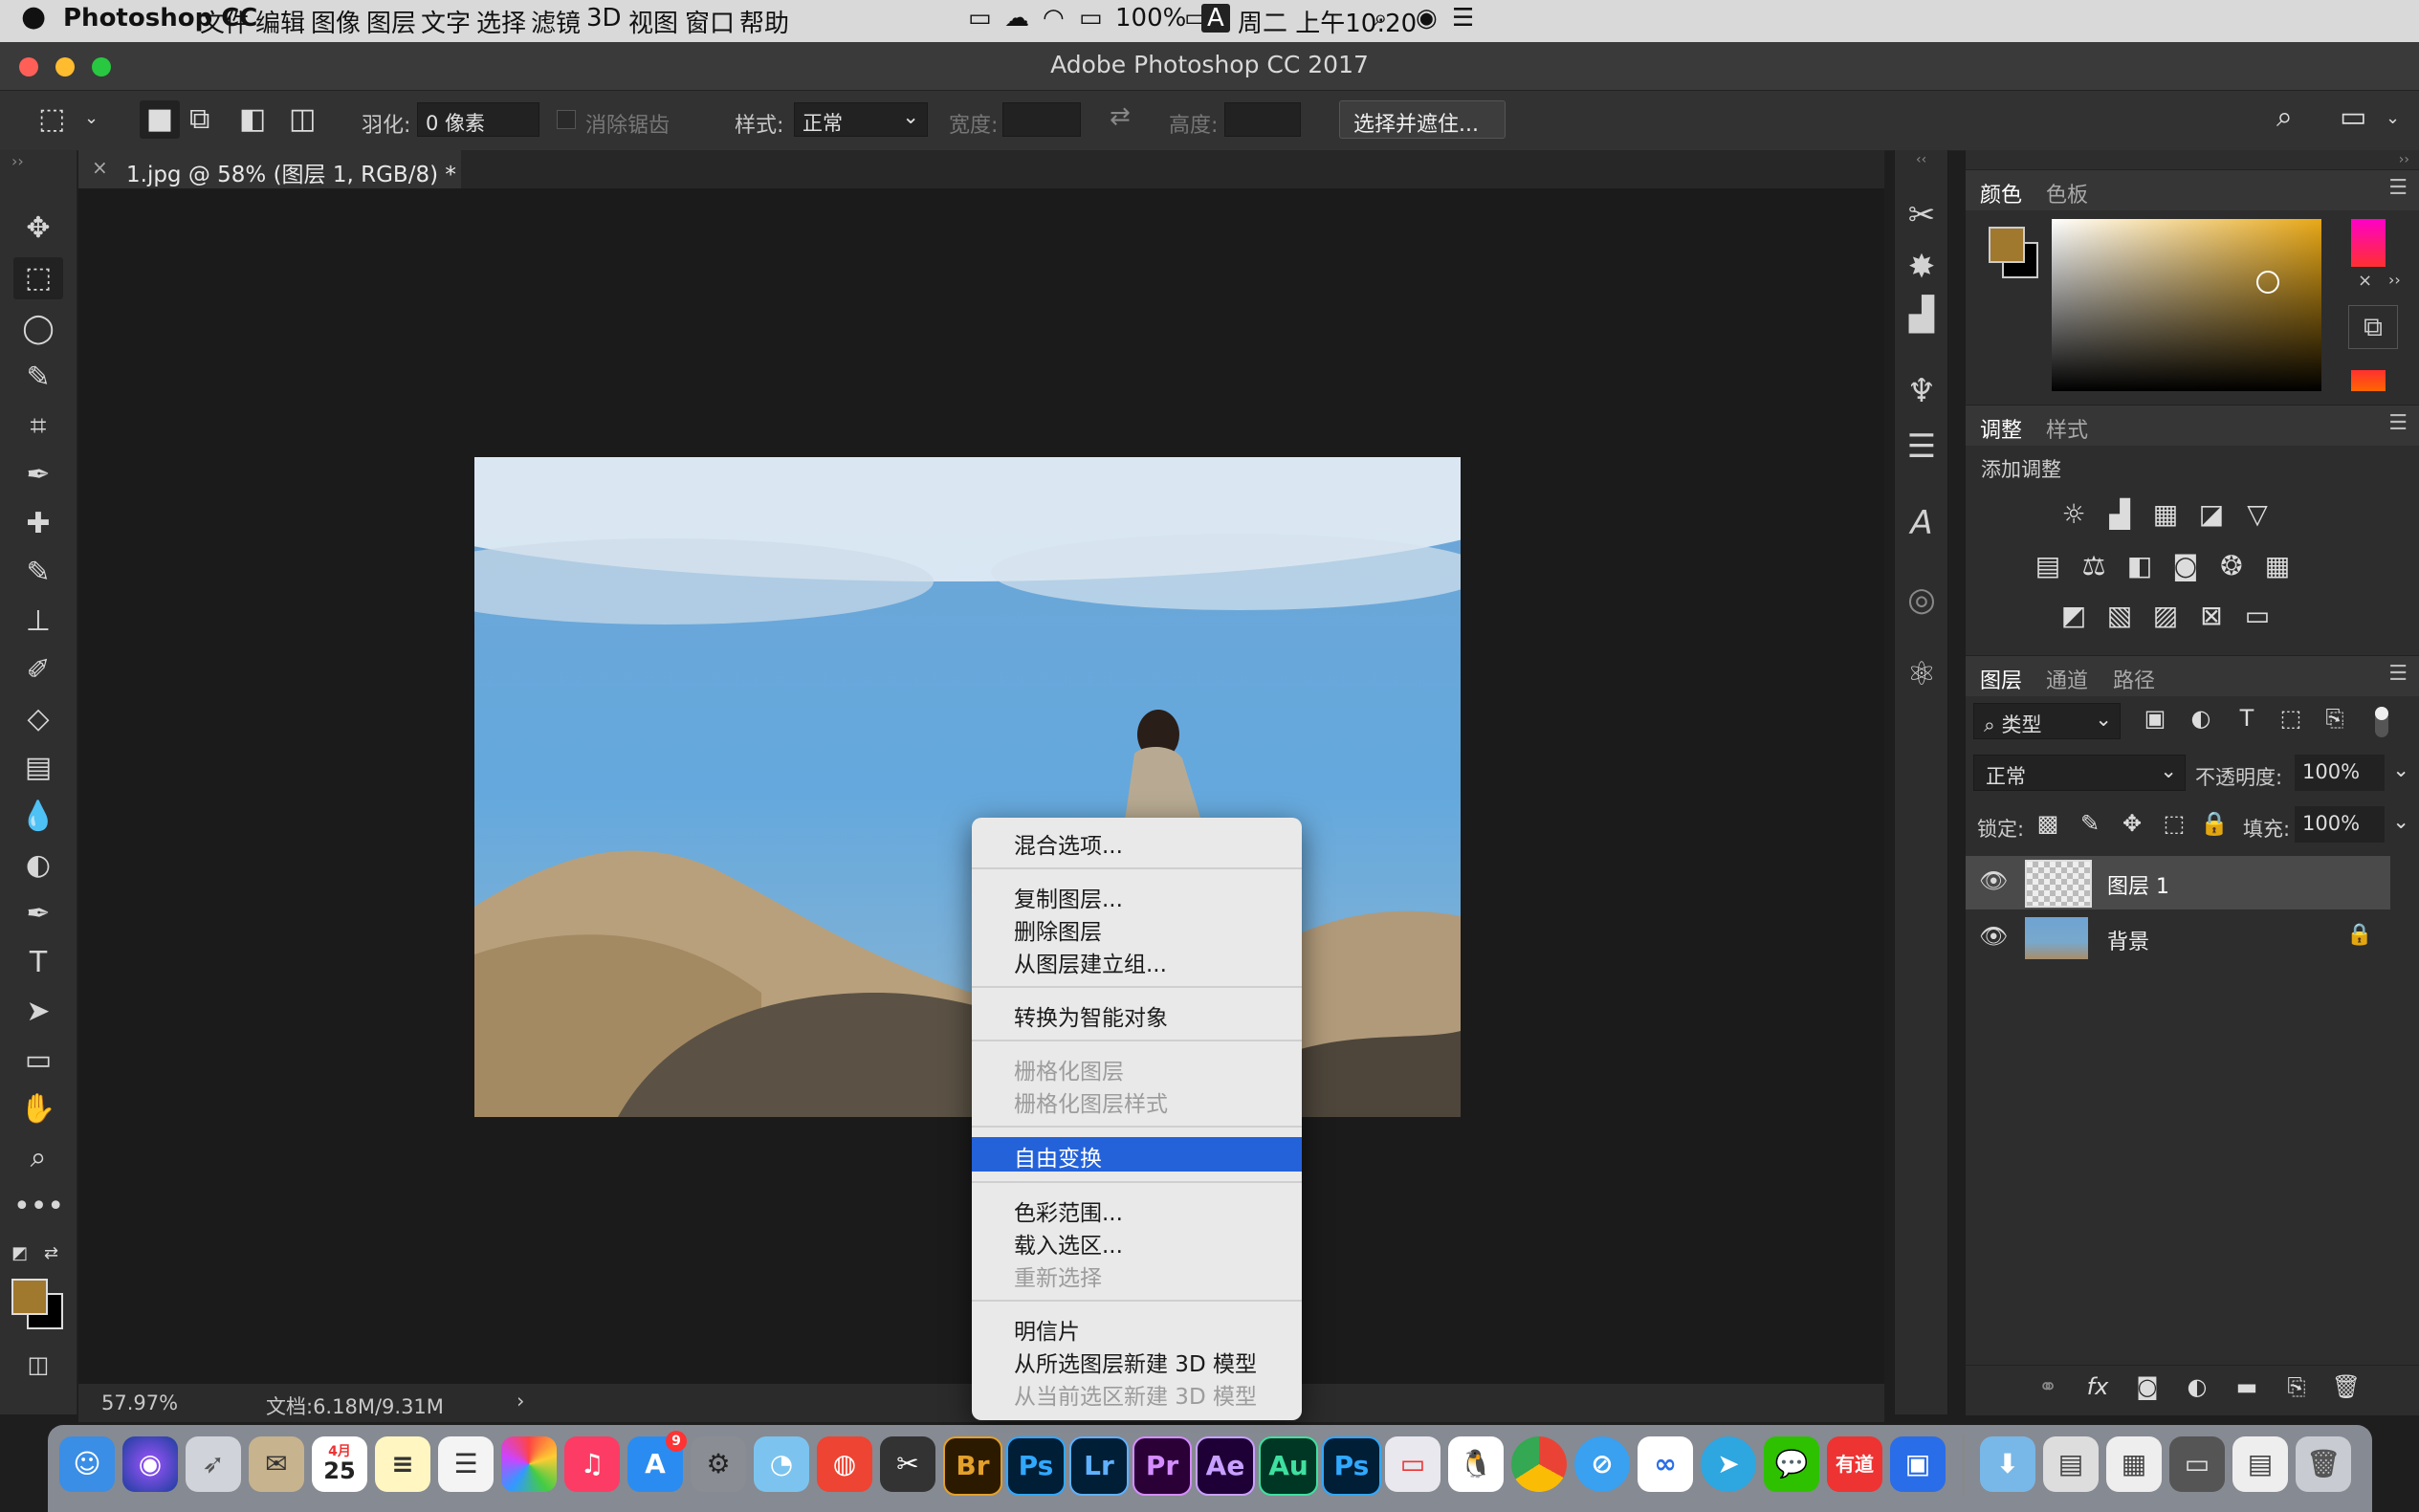 Image resolution: width=2419 pixels, height=1512 pixels. Describe the element at coordinates (2352, 773) in the screenshot. I see `opacity-input: 100% ⌄` at that location.